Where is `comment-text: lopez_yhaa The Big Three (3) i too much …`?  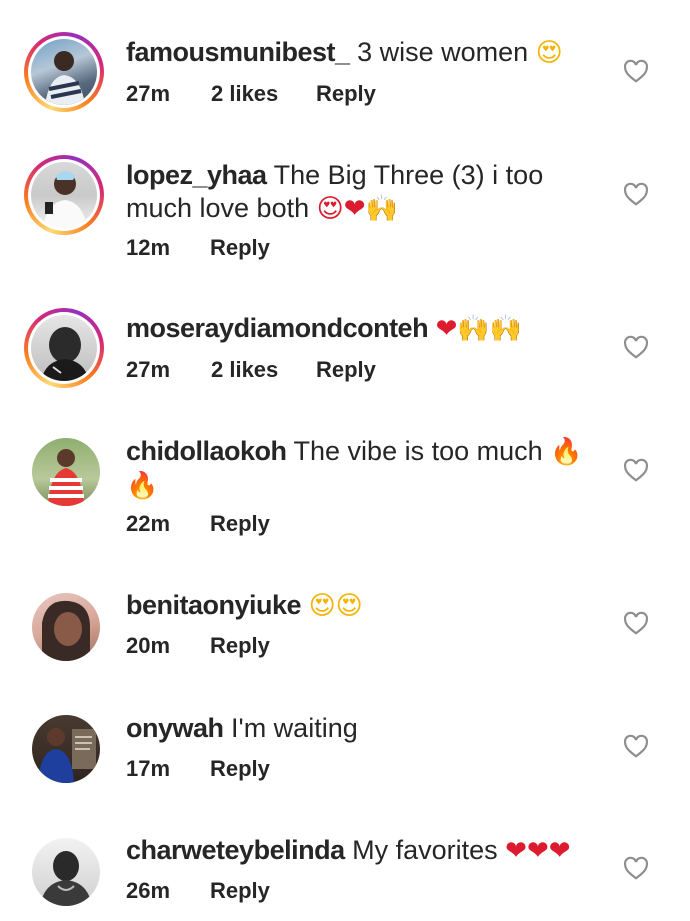
comment-text: lopez_yhaa The Big Three (3) i too much … is located at coordinates (361, 192).